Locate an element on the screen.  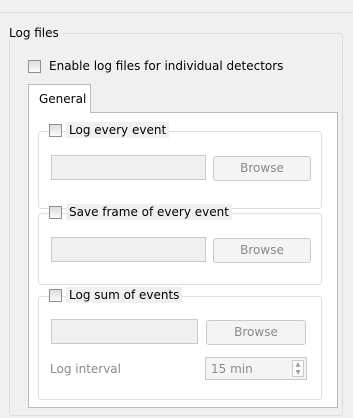
save-frame-checkbox is located at coordinates (55, 212).